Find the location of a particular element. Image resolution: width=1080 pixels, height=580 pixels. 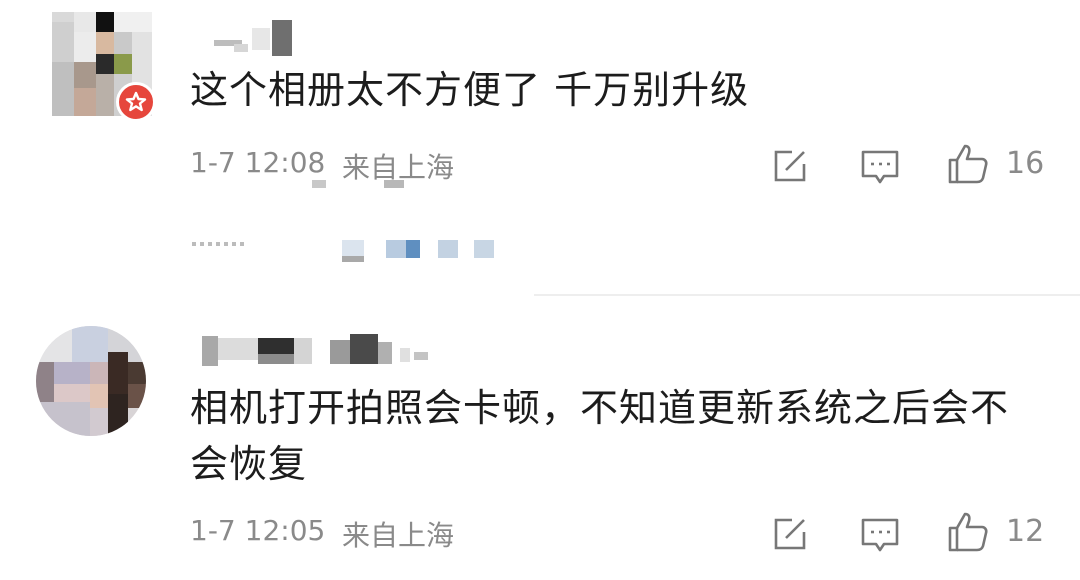

comment-time: 1-7 12:05 is located at coordinates (258, 530).